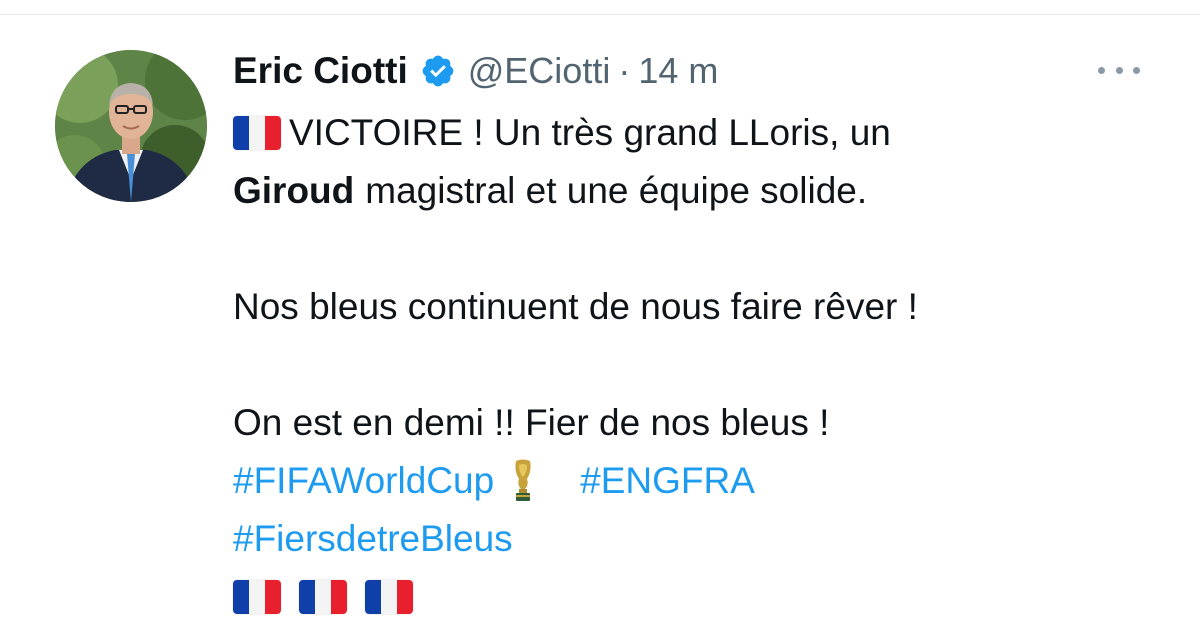 The image size is (1200, 628). Describe the element at coordinates (294, 190) in the screenshot. I see `tweet-text-bold: Giroud` at that location.